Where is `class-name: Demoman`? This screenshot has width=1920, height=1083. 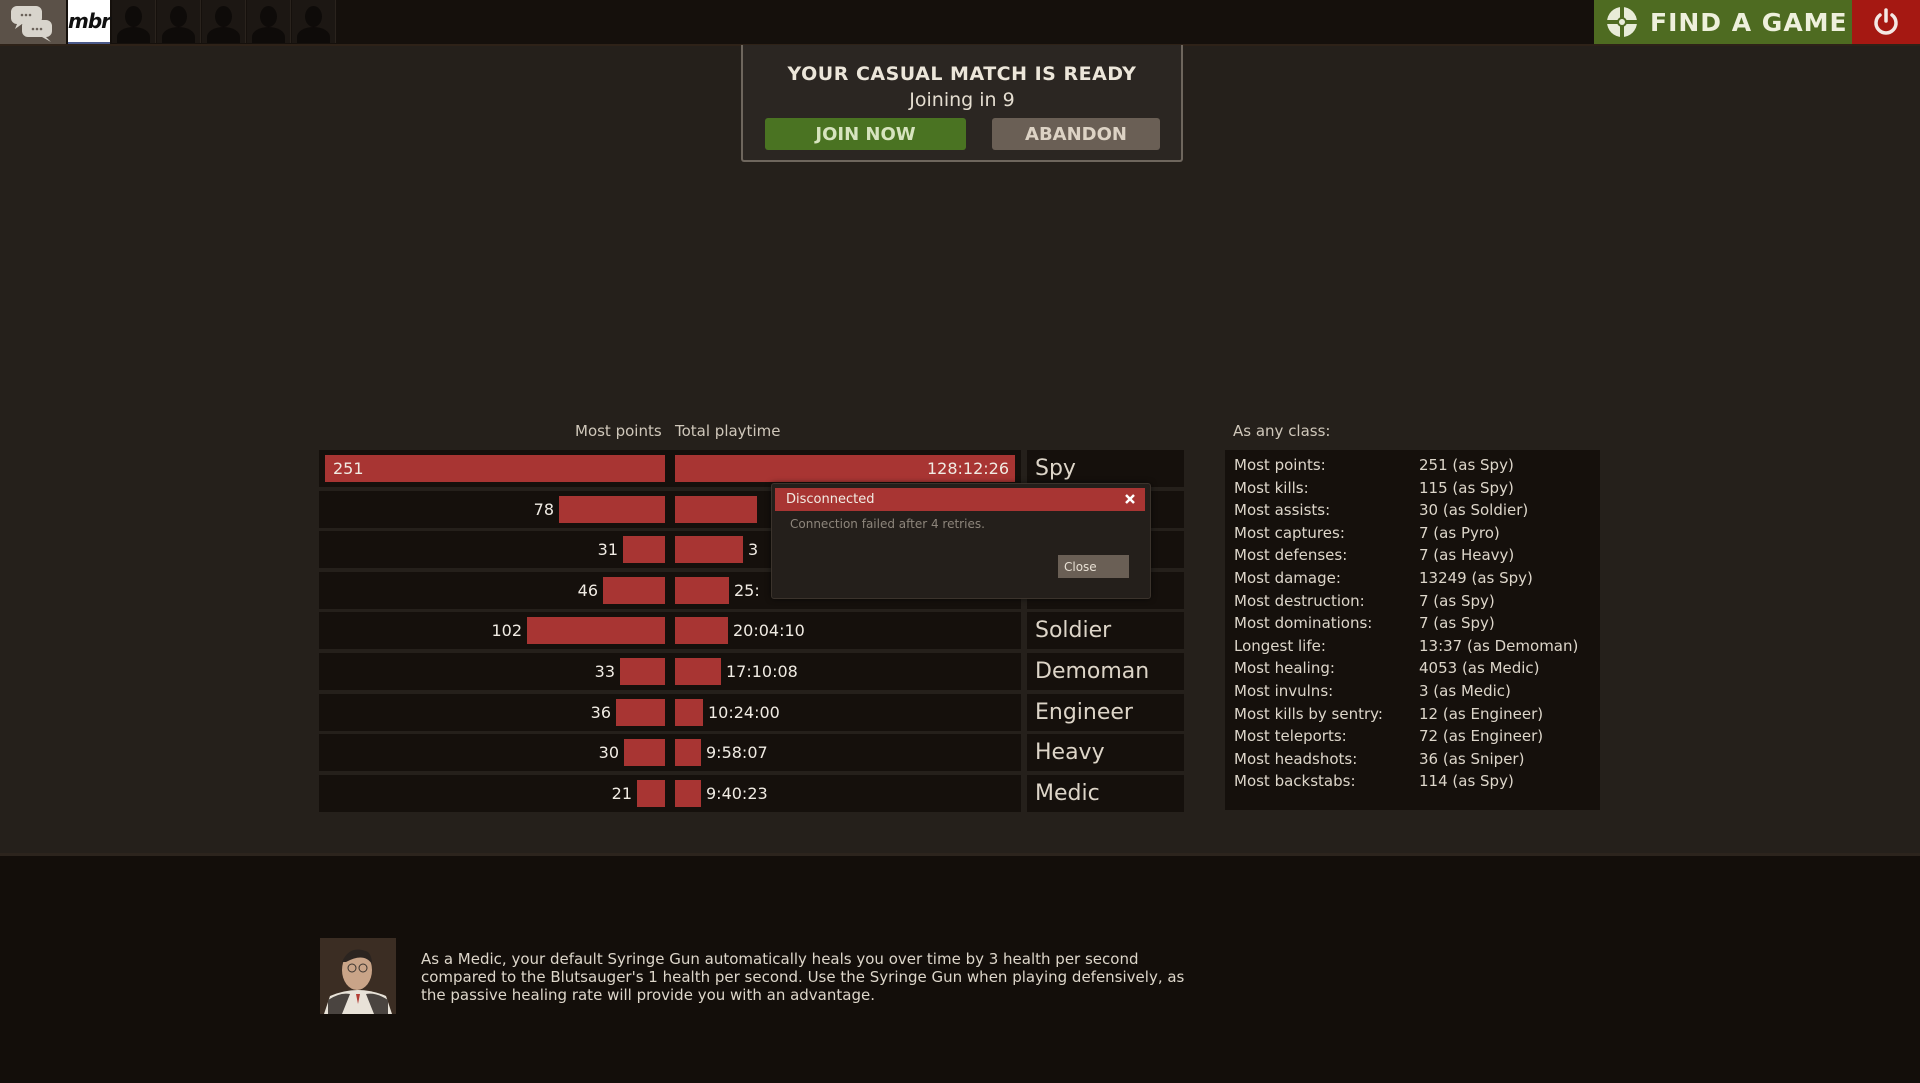 class-name: Demoman is located at coordinates (1105, 671).